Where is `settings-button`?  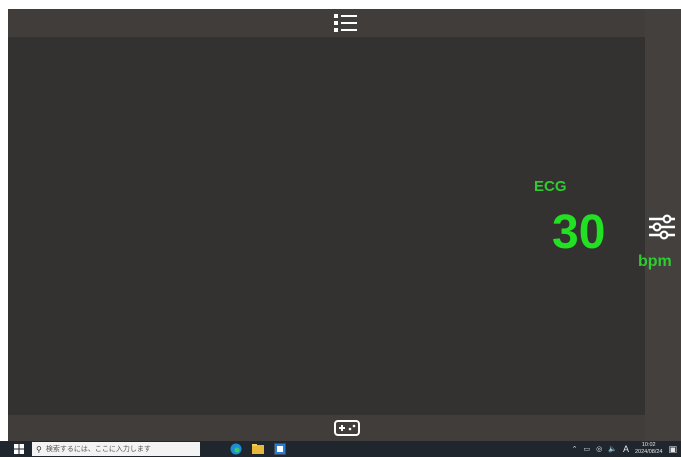 settings-button is located at coordinates (662, 227).